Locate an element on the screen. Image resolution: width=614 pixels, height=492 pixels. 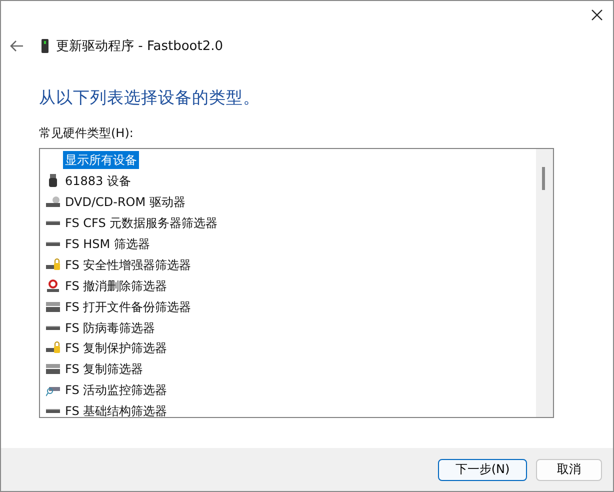
hardware-type-item: 61883 设备 is located at coordinates (98, 181).